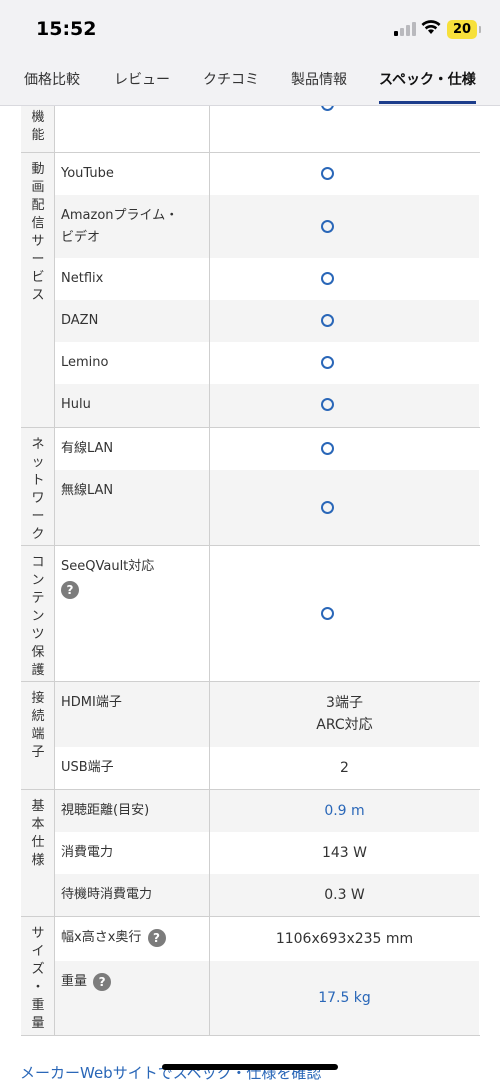 The image size is (500, 1083). Describe the element at coordinates (38, 498) in the screenshot. I see `category-char: ワ` at that location.